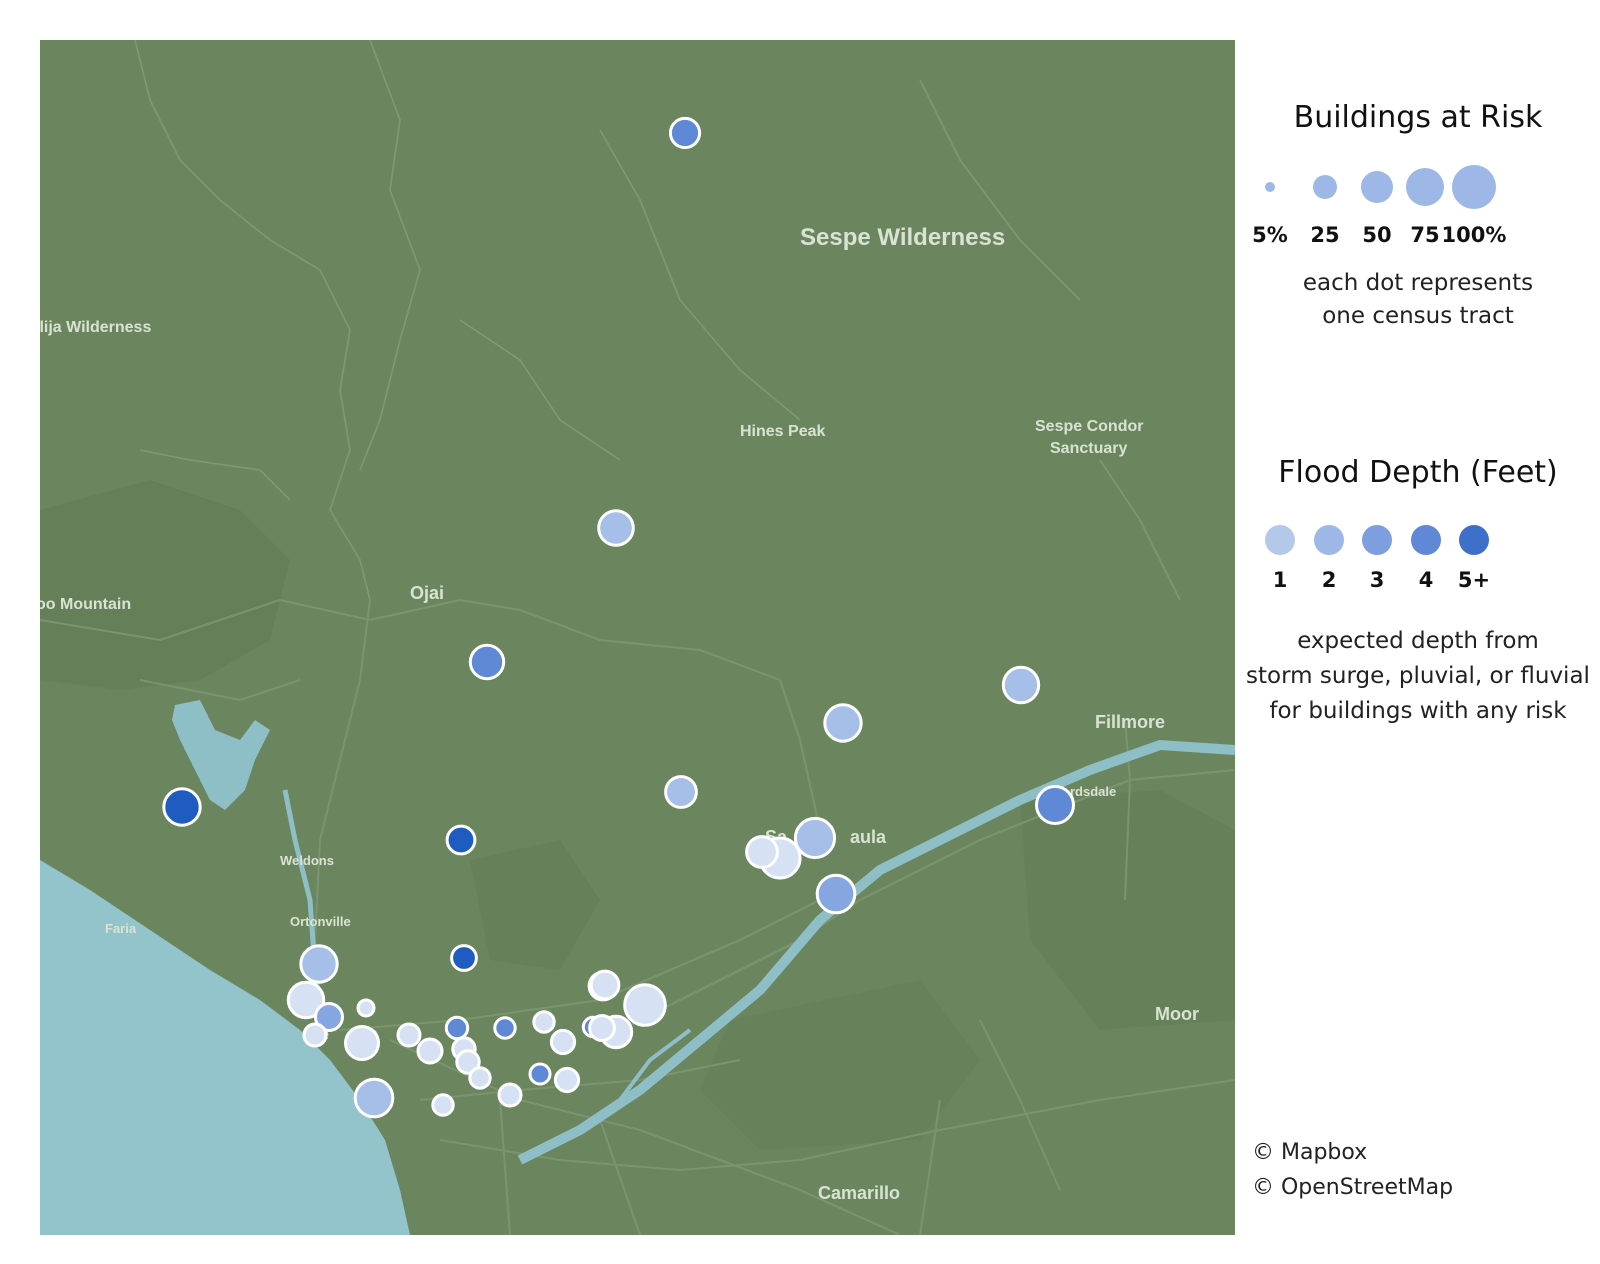  Describe the element at coordinates (1270, 235) in the screenshot. I see `size-legend-tick: 5%` at that location.